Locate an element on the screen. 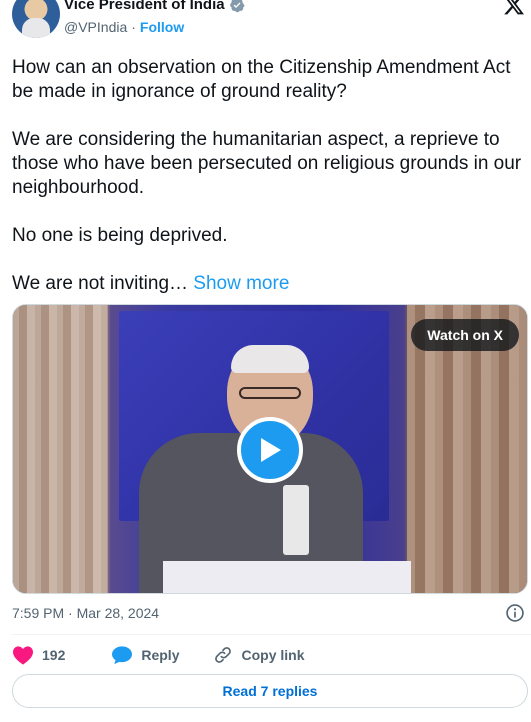 The image size is (531, 722). video-frame-wall-left is located at coordinates (60, 449).